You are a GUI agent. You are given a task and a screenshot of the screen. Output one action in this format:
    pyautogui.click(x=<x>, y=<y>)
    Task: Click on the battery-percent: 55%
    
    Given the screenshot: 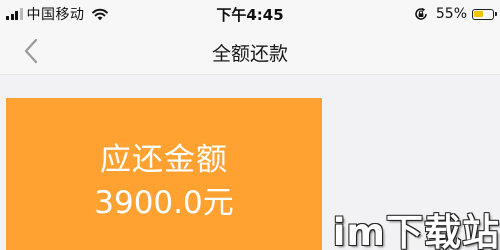 What is the action you would take?
    pyautogui.click(x=451, y=14)
    